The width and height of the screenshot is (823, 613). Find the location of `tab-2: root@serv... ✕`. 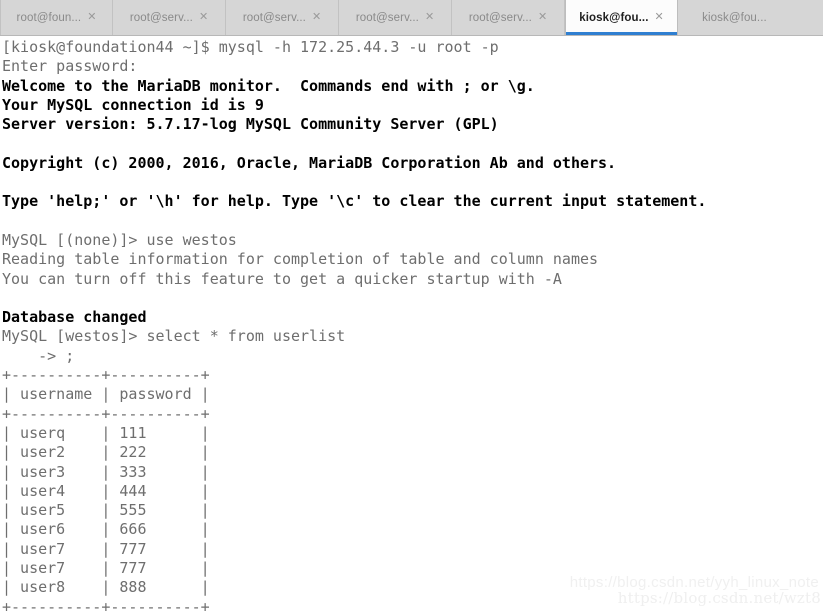

tab-2: root@serv... ✕ is located at coordinates (282, 17).